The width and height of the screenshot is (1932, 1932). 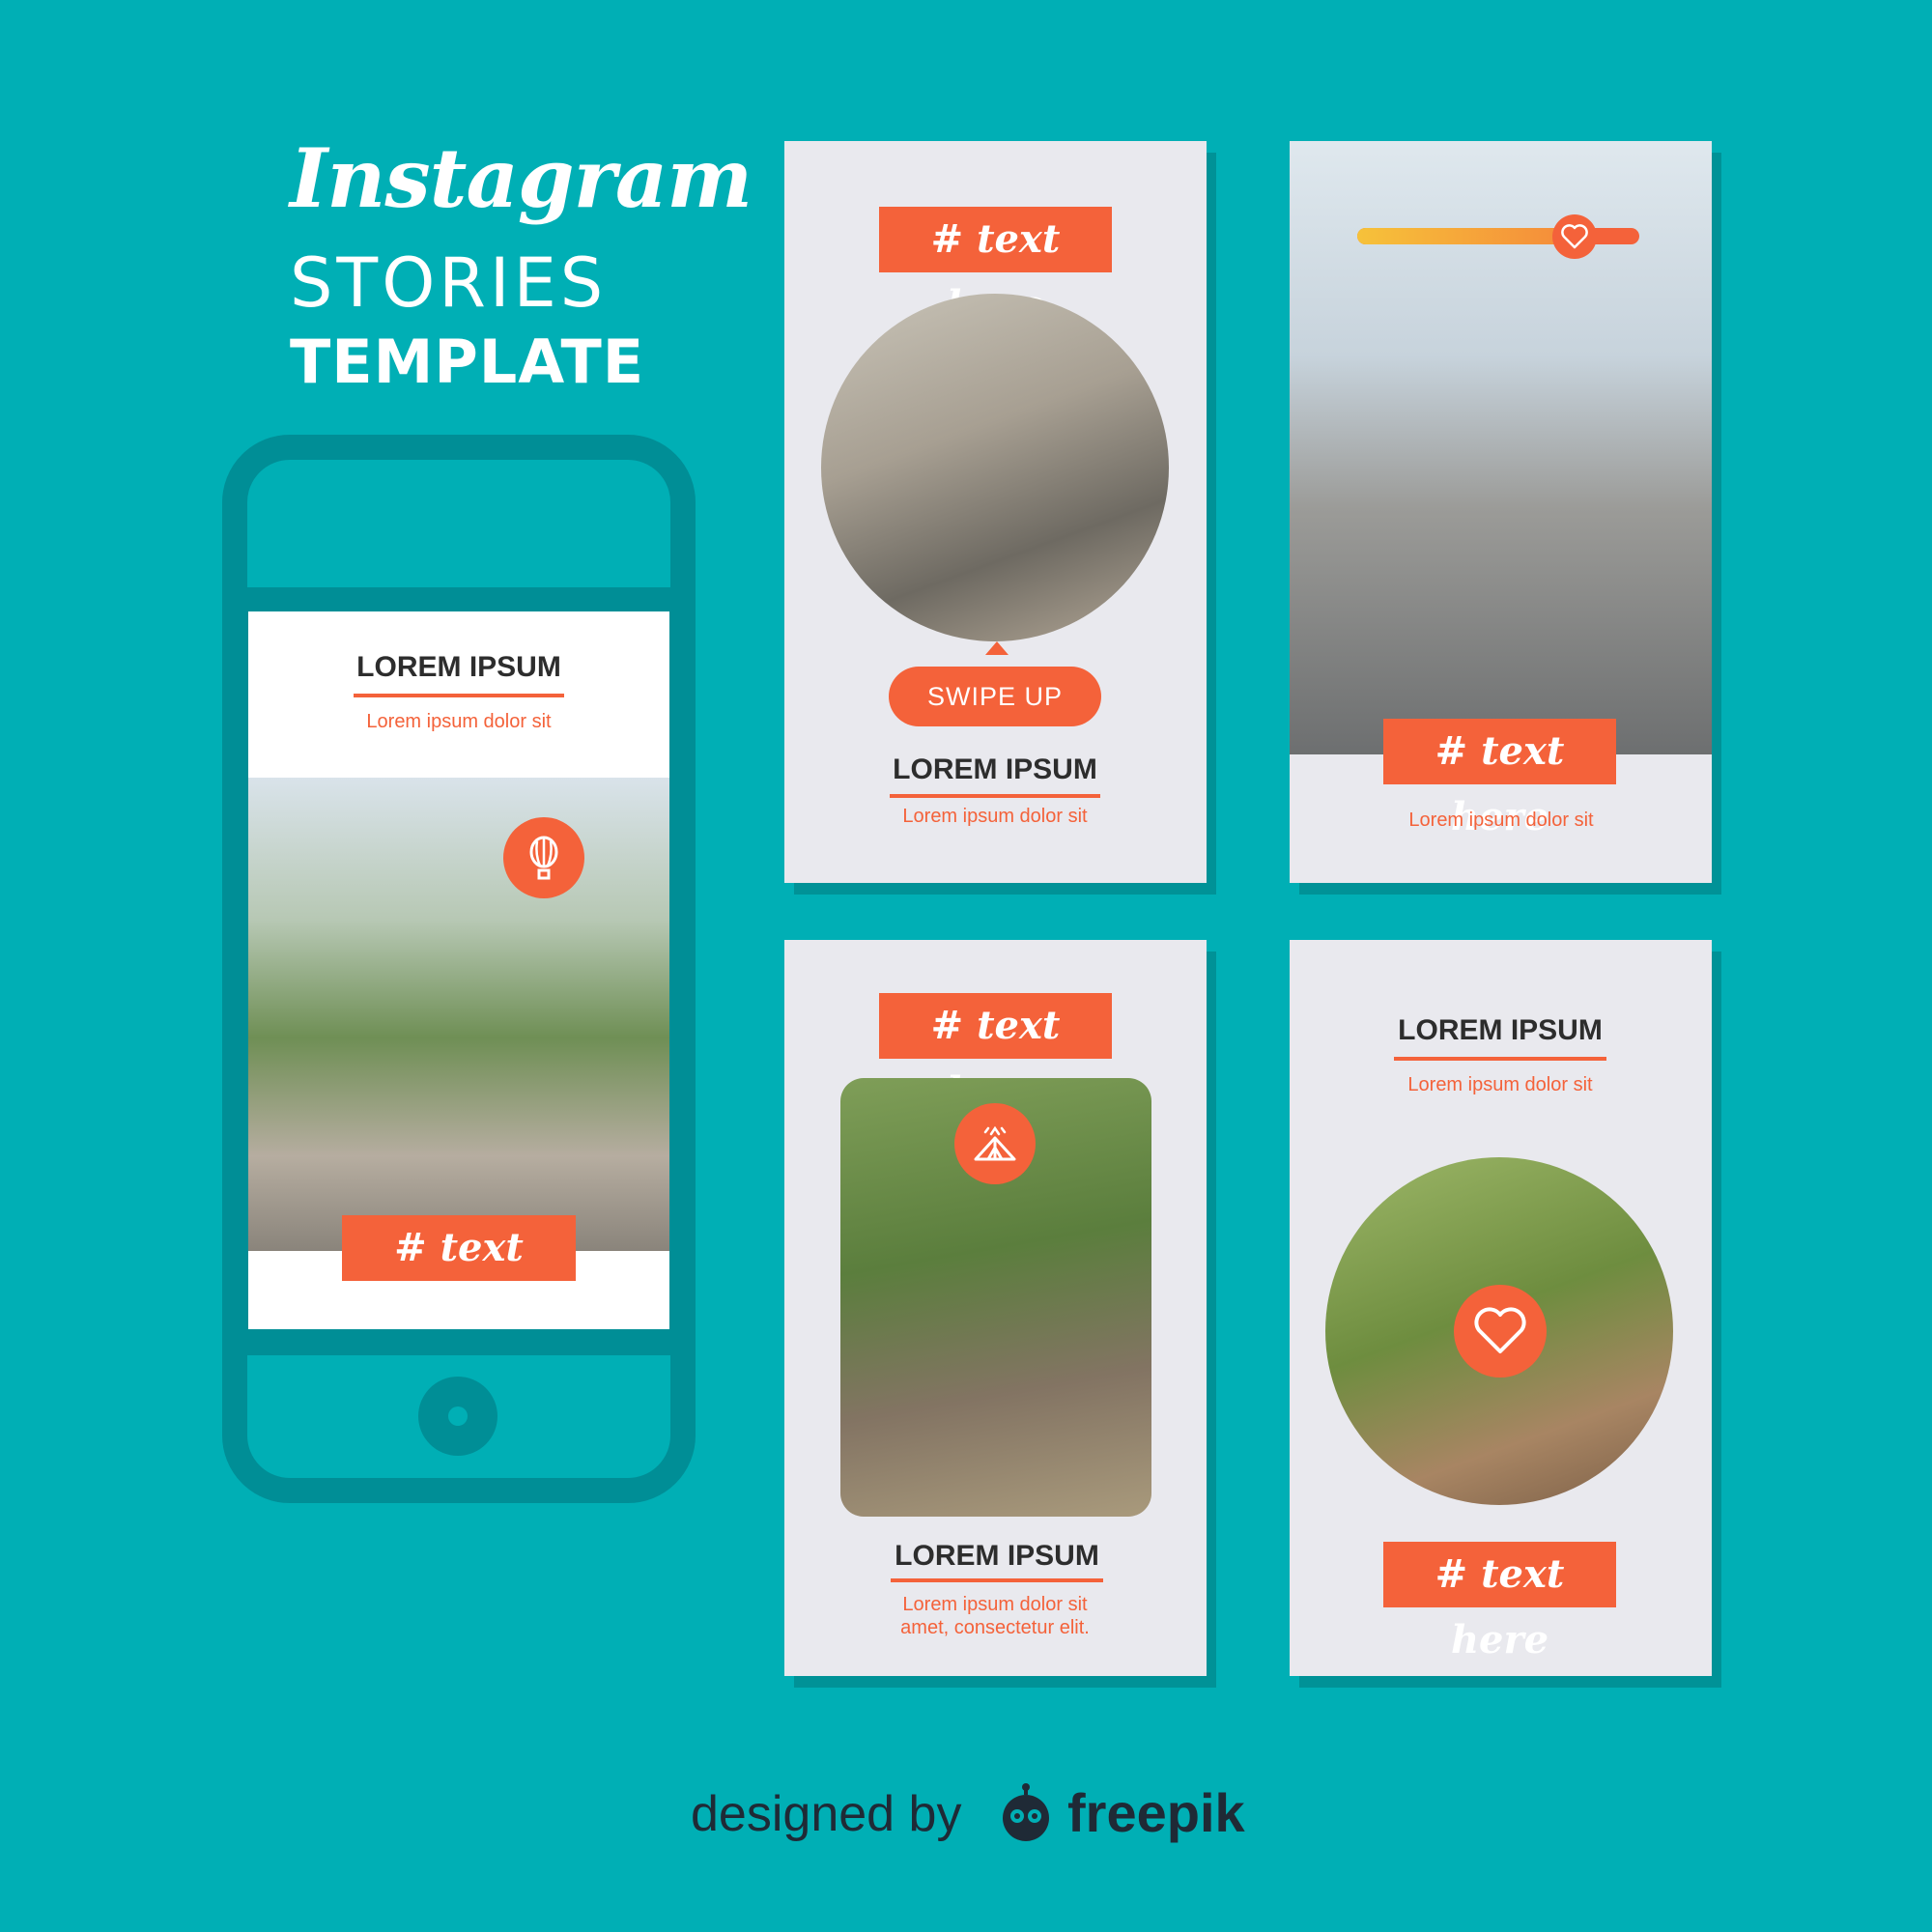 I want to click on card2-subtext: Lorem ipsum dolor sit, so click(x=1501, y=820).